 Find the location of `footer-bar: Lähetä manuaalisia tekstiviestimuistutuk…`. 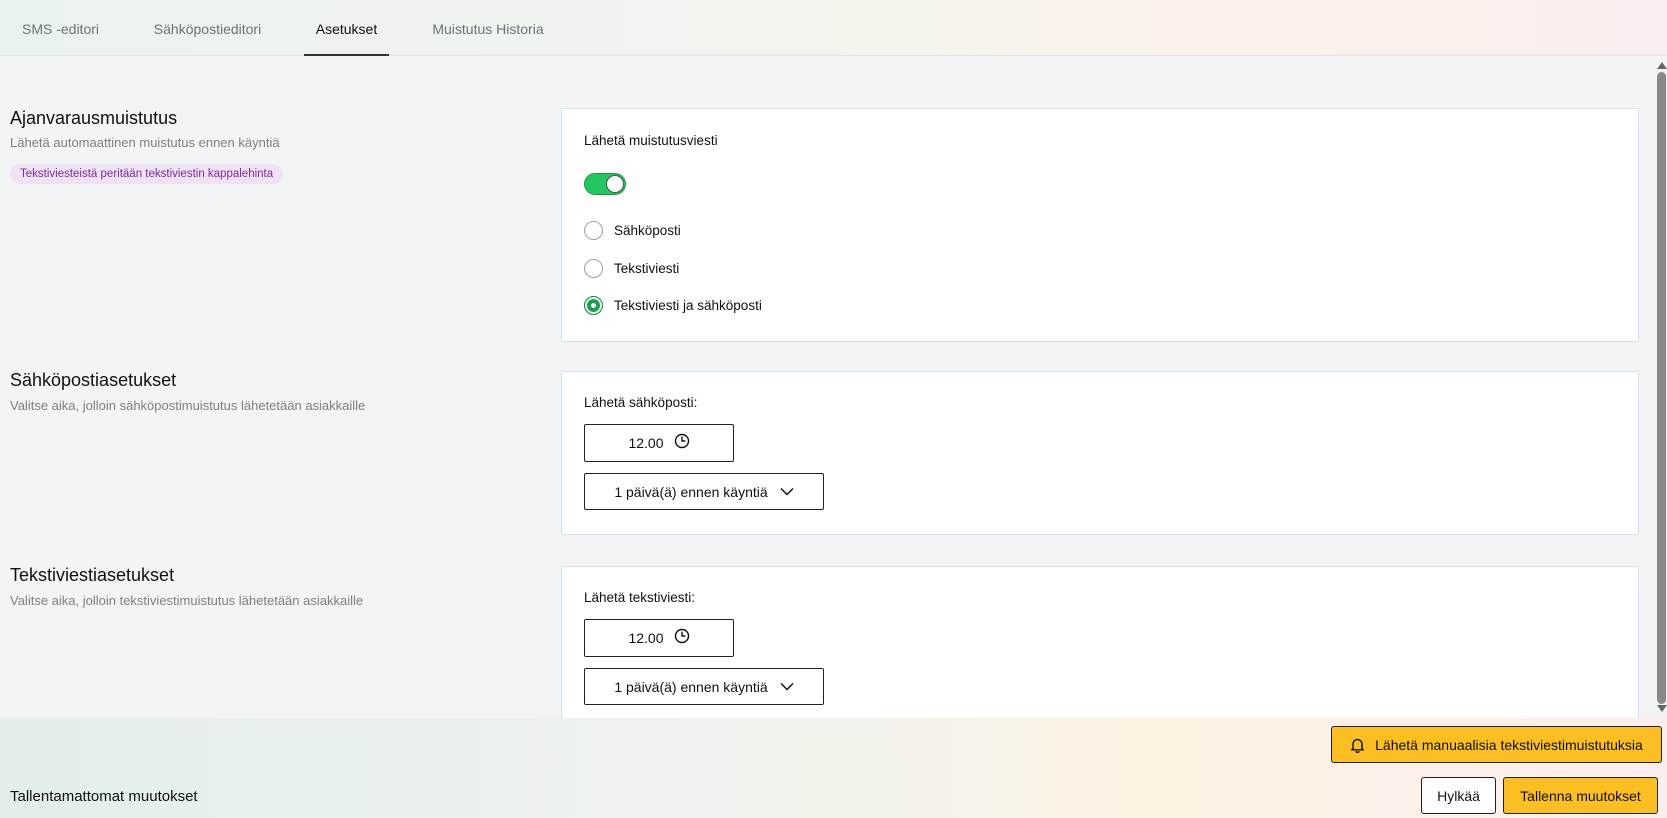

footer-bar: Lähetä manuaalisia tekstiviestimuistutuk… is located at coordinates (833, 768).